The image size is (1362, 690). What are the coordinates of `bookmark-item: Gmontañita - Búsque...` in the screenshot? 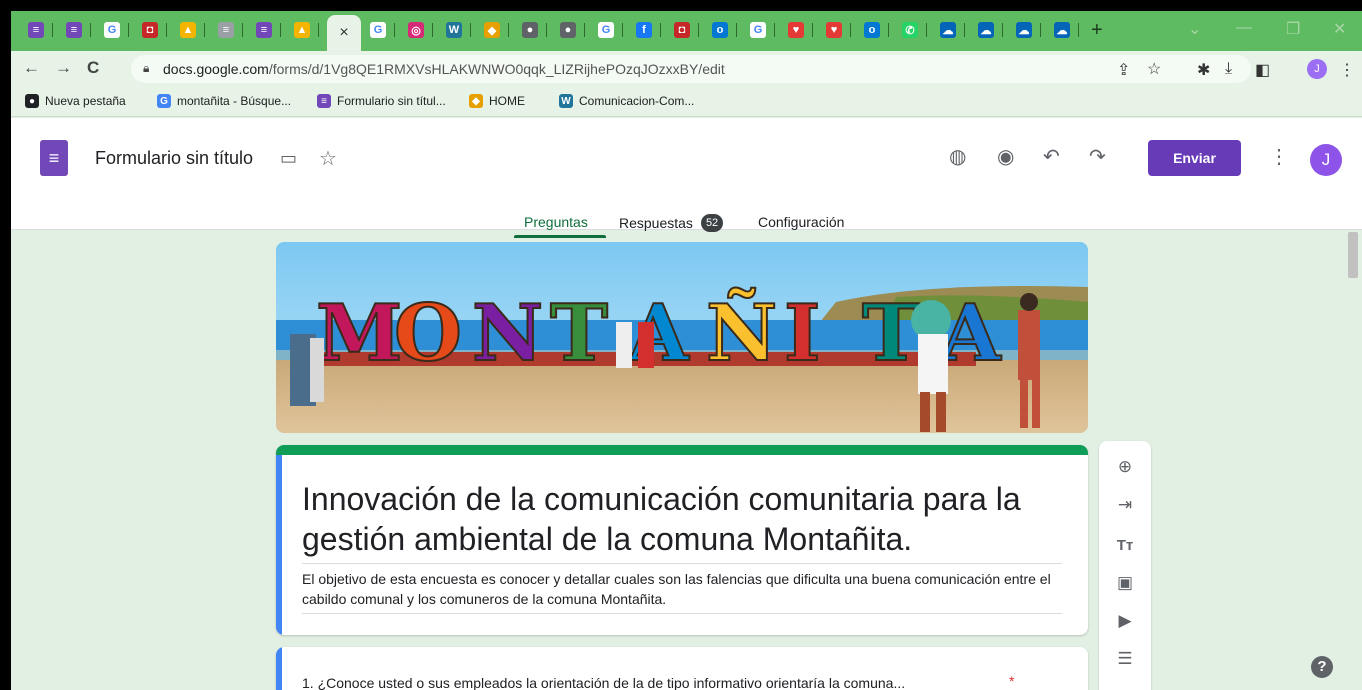 It's located at (224, 101).